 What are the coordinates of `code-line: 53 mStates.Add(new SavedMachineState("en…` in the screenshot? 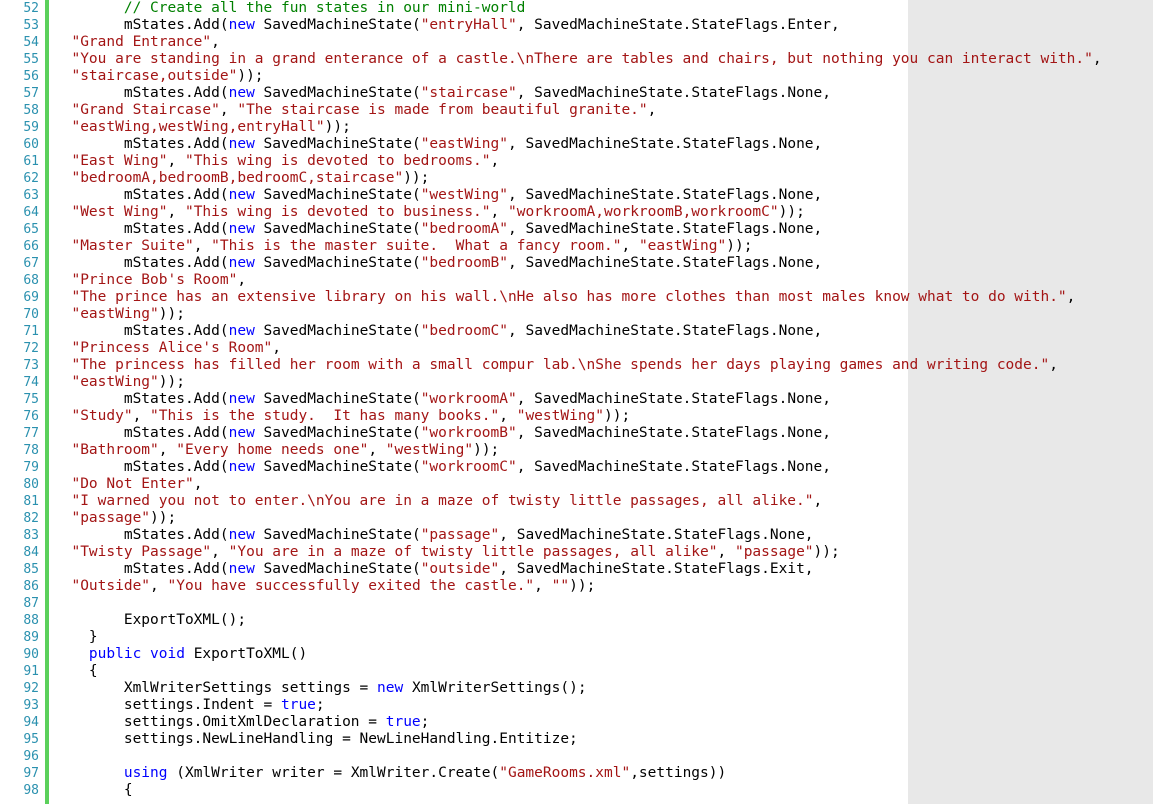 It's located at (576, 25).